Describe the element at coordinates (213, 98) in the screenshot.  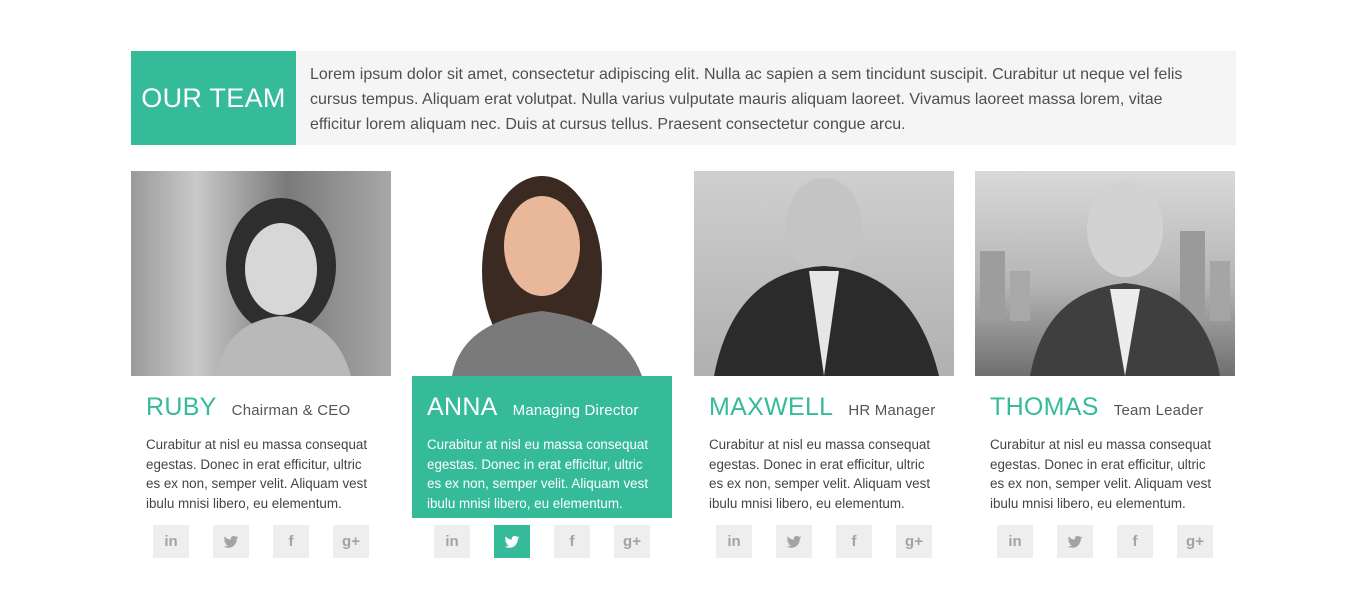
I see `section-title: OUR TEAM` at that location.